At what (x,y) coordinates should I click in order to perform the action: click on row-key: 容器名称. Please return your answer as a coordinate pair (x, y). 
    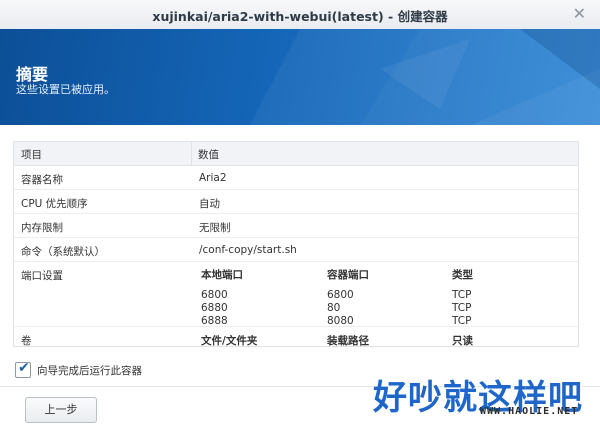
    Looking at the image, I should click on (42, 180).